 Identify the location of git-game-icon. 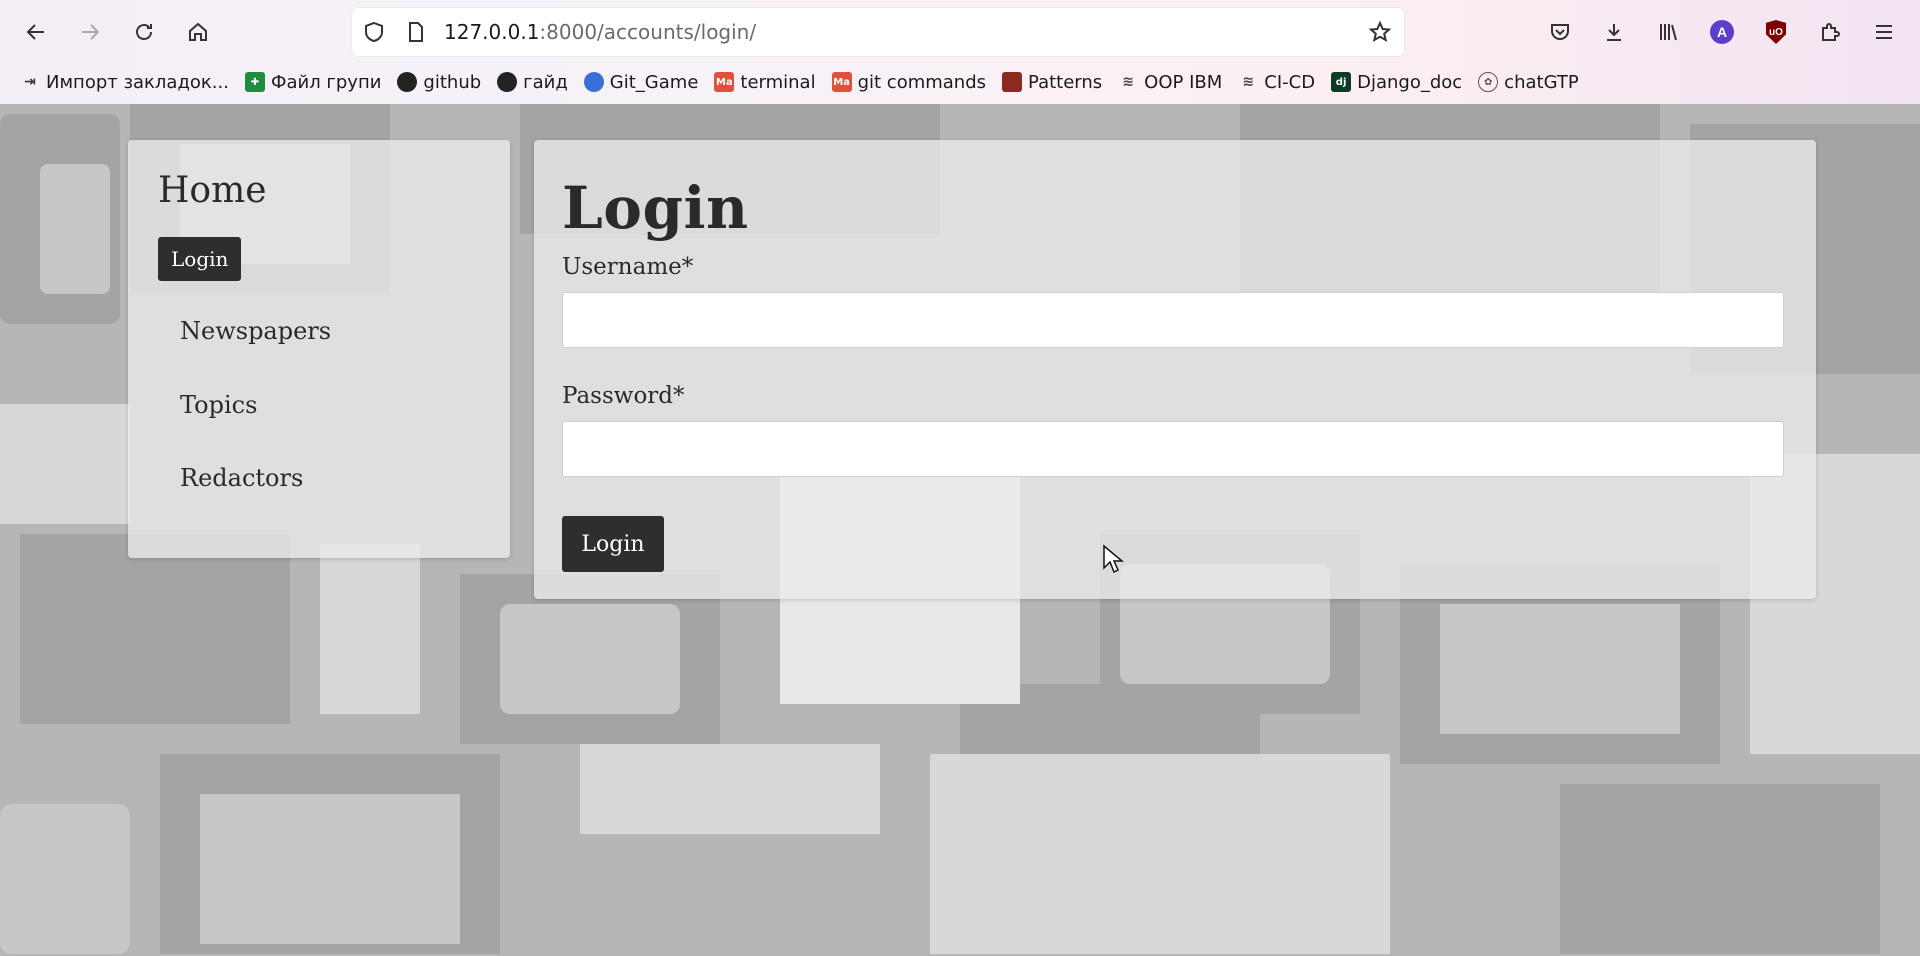
(593, 82).